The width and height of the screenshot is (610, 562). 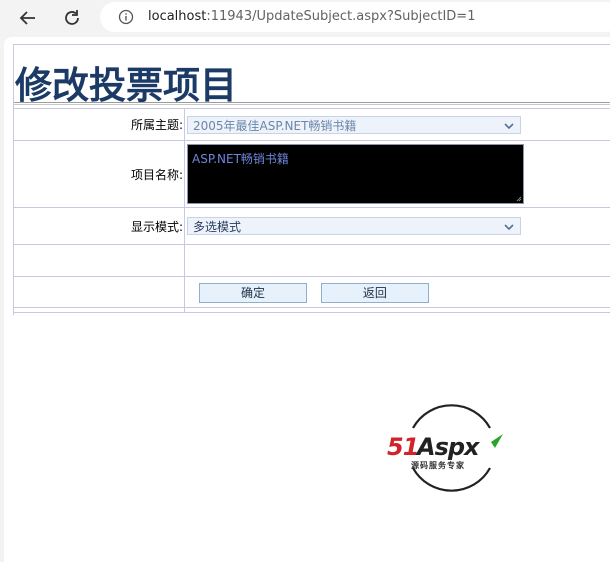 What do you see at coordinates (519, 199) in the screenshot?
I see `resize-grip-icon` at bounding box center [519, 199].